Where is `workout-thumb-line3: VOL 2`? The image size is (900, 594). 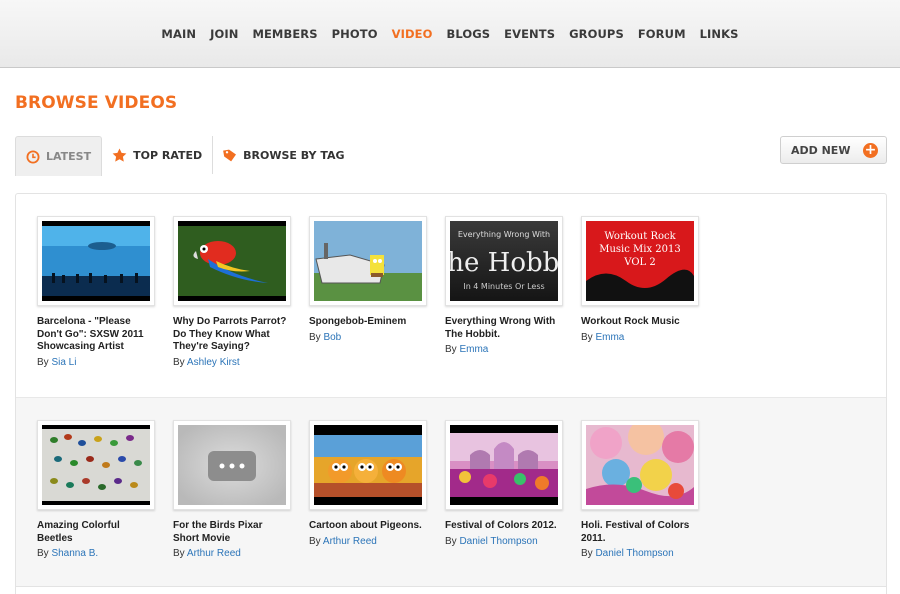
workout-thumb-line3: VOL 2 is located at coordinates (639, 262).